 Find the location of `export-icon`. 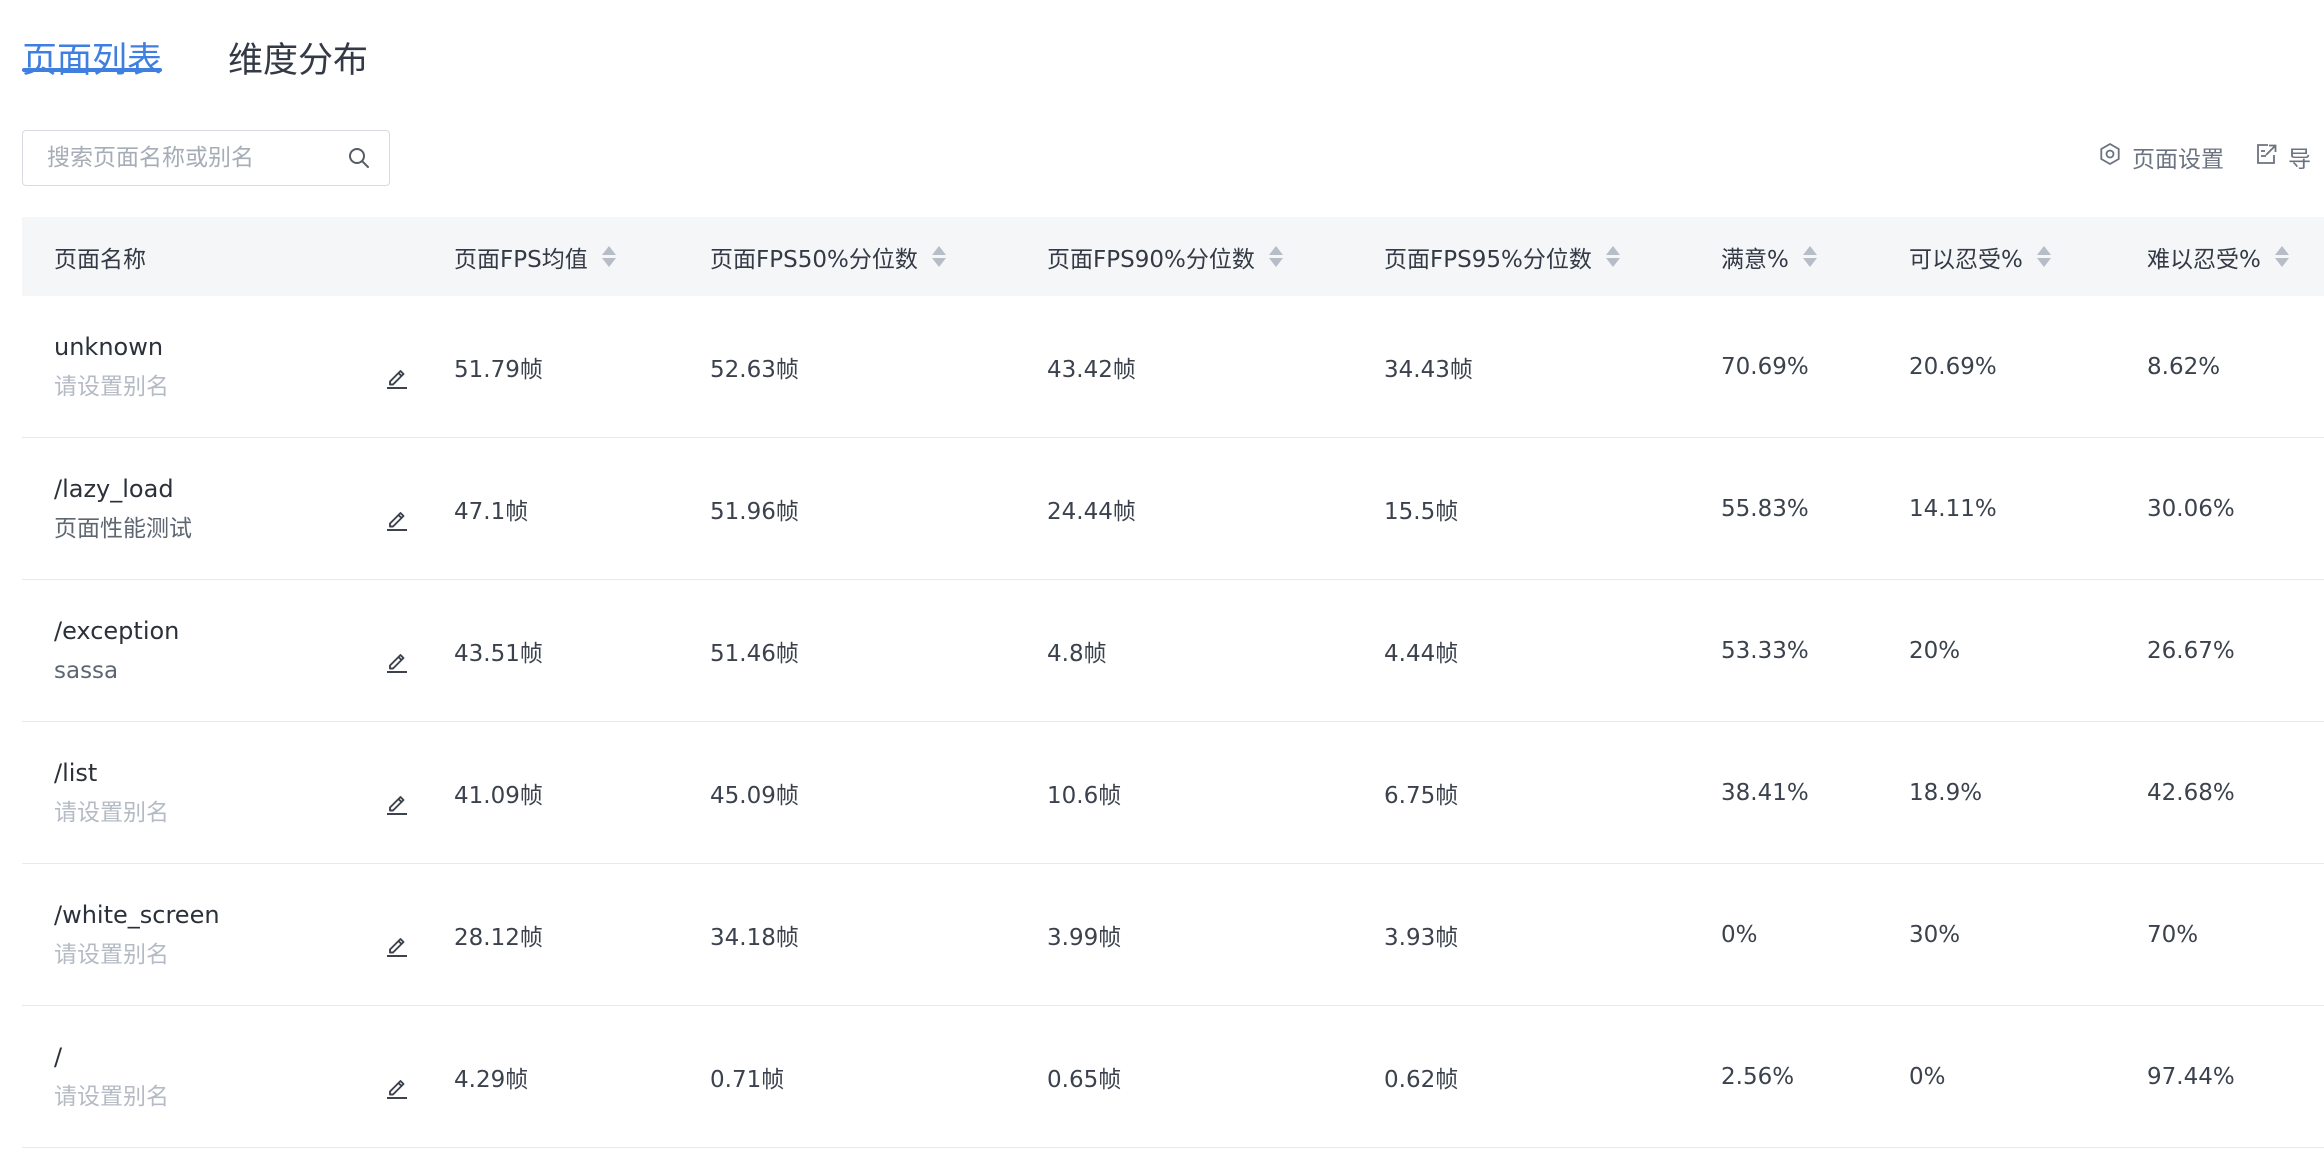

export-icon is located at coordinates (2271, 157).